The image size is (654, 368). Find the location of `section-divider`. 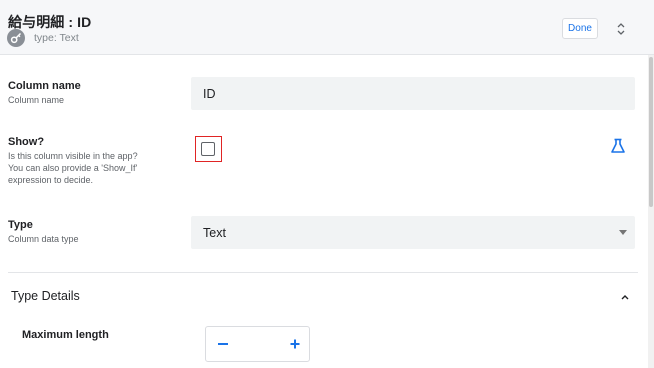

section-divider is located at coordinates (323, 272).